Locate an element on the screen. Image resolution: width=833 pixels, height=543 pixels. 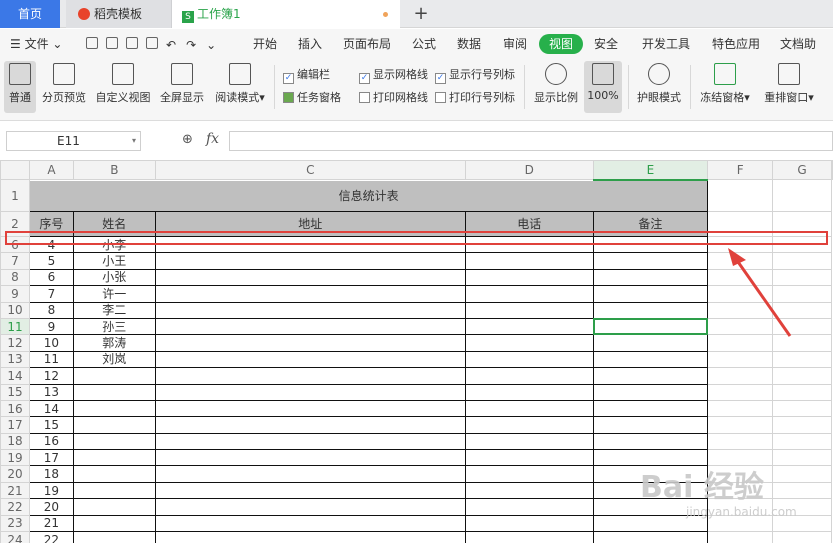
formula-input is located at coordinates (531, 141).